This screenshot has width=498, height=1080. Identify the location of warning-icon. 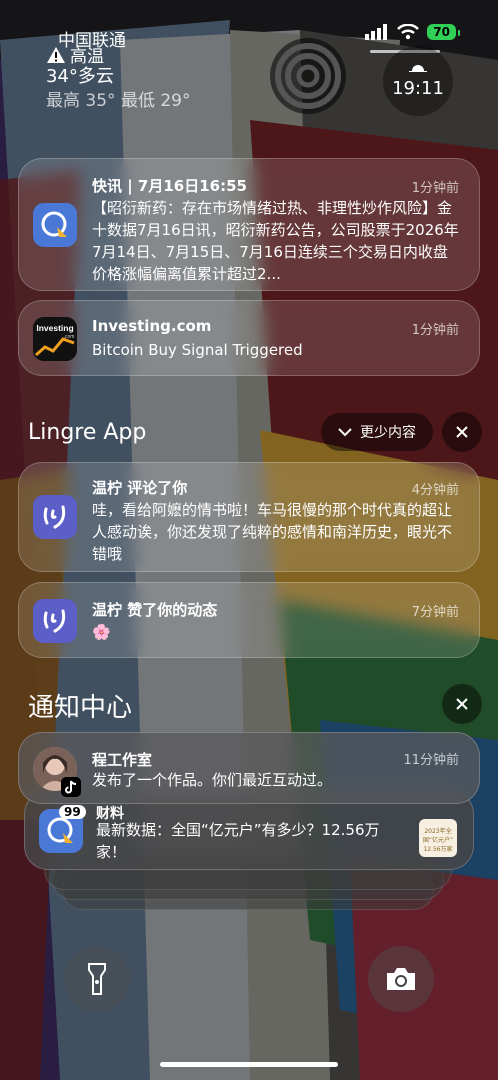
(56, 54).